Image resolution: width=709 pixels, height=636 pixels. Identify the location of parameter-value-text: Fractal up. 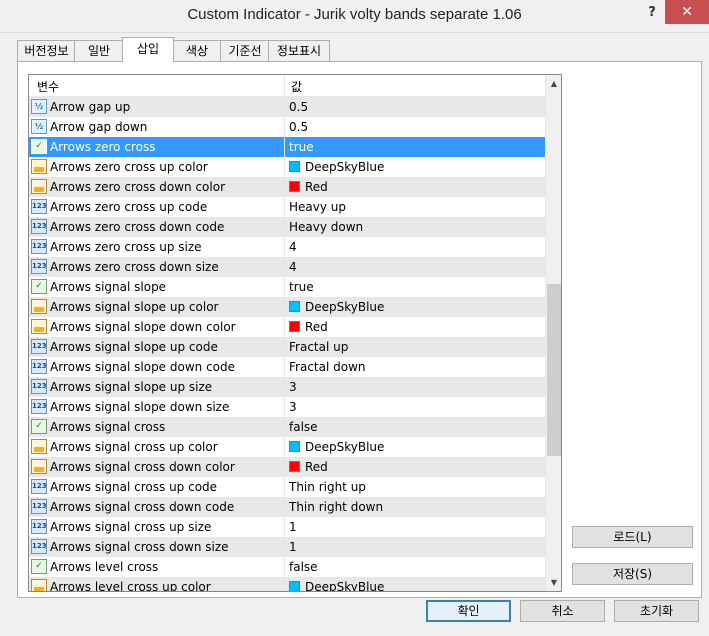
(319, 347).